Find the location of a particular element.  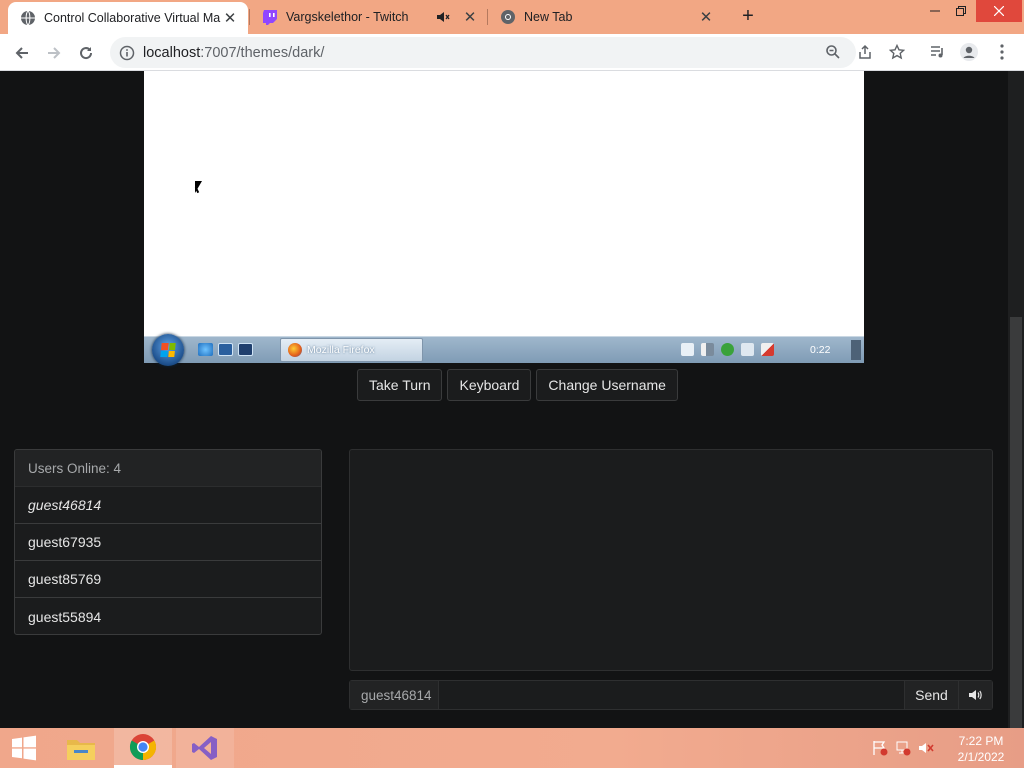

tab-control-collaborative: Control Collaborative Virtual Ma ✕ is located at coordinates (128, 18).